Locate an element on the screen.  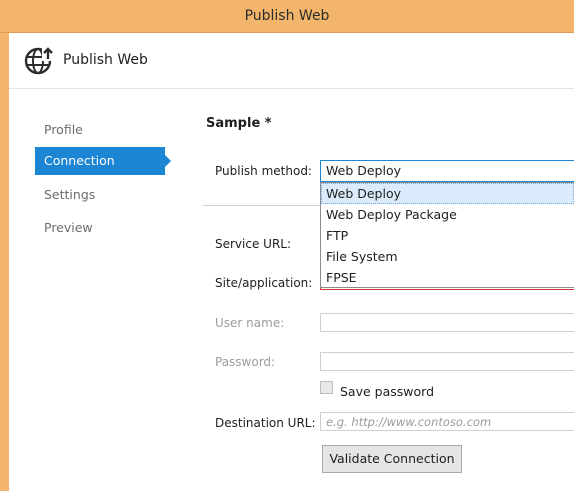
dropdown-option-fpse: FPSE is located at coordinates (447, 277).